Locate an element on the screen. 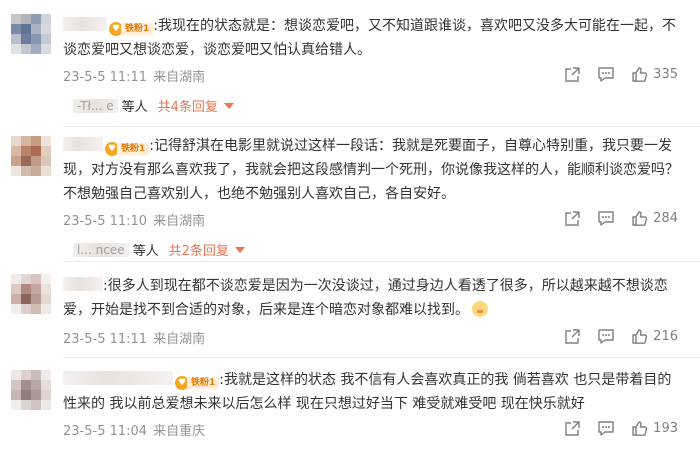  face-emoji-icon is located at coordinates (480, 309).